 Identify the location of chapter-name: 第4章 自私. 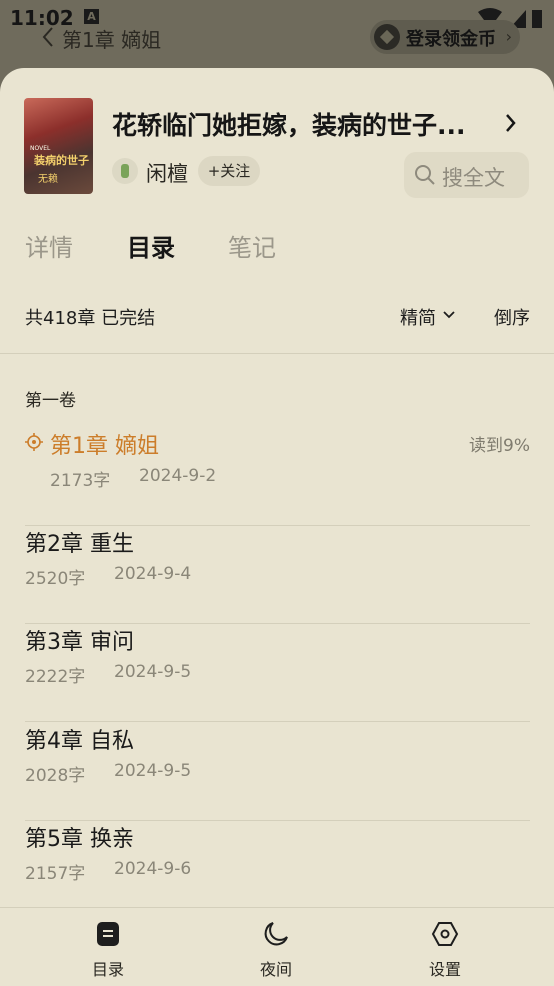
(79, 741).